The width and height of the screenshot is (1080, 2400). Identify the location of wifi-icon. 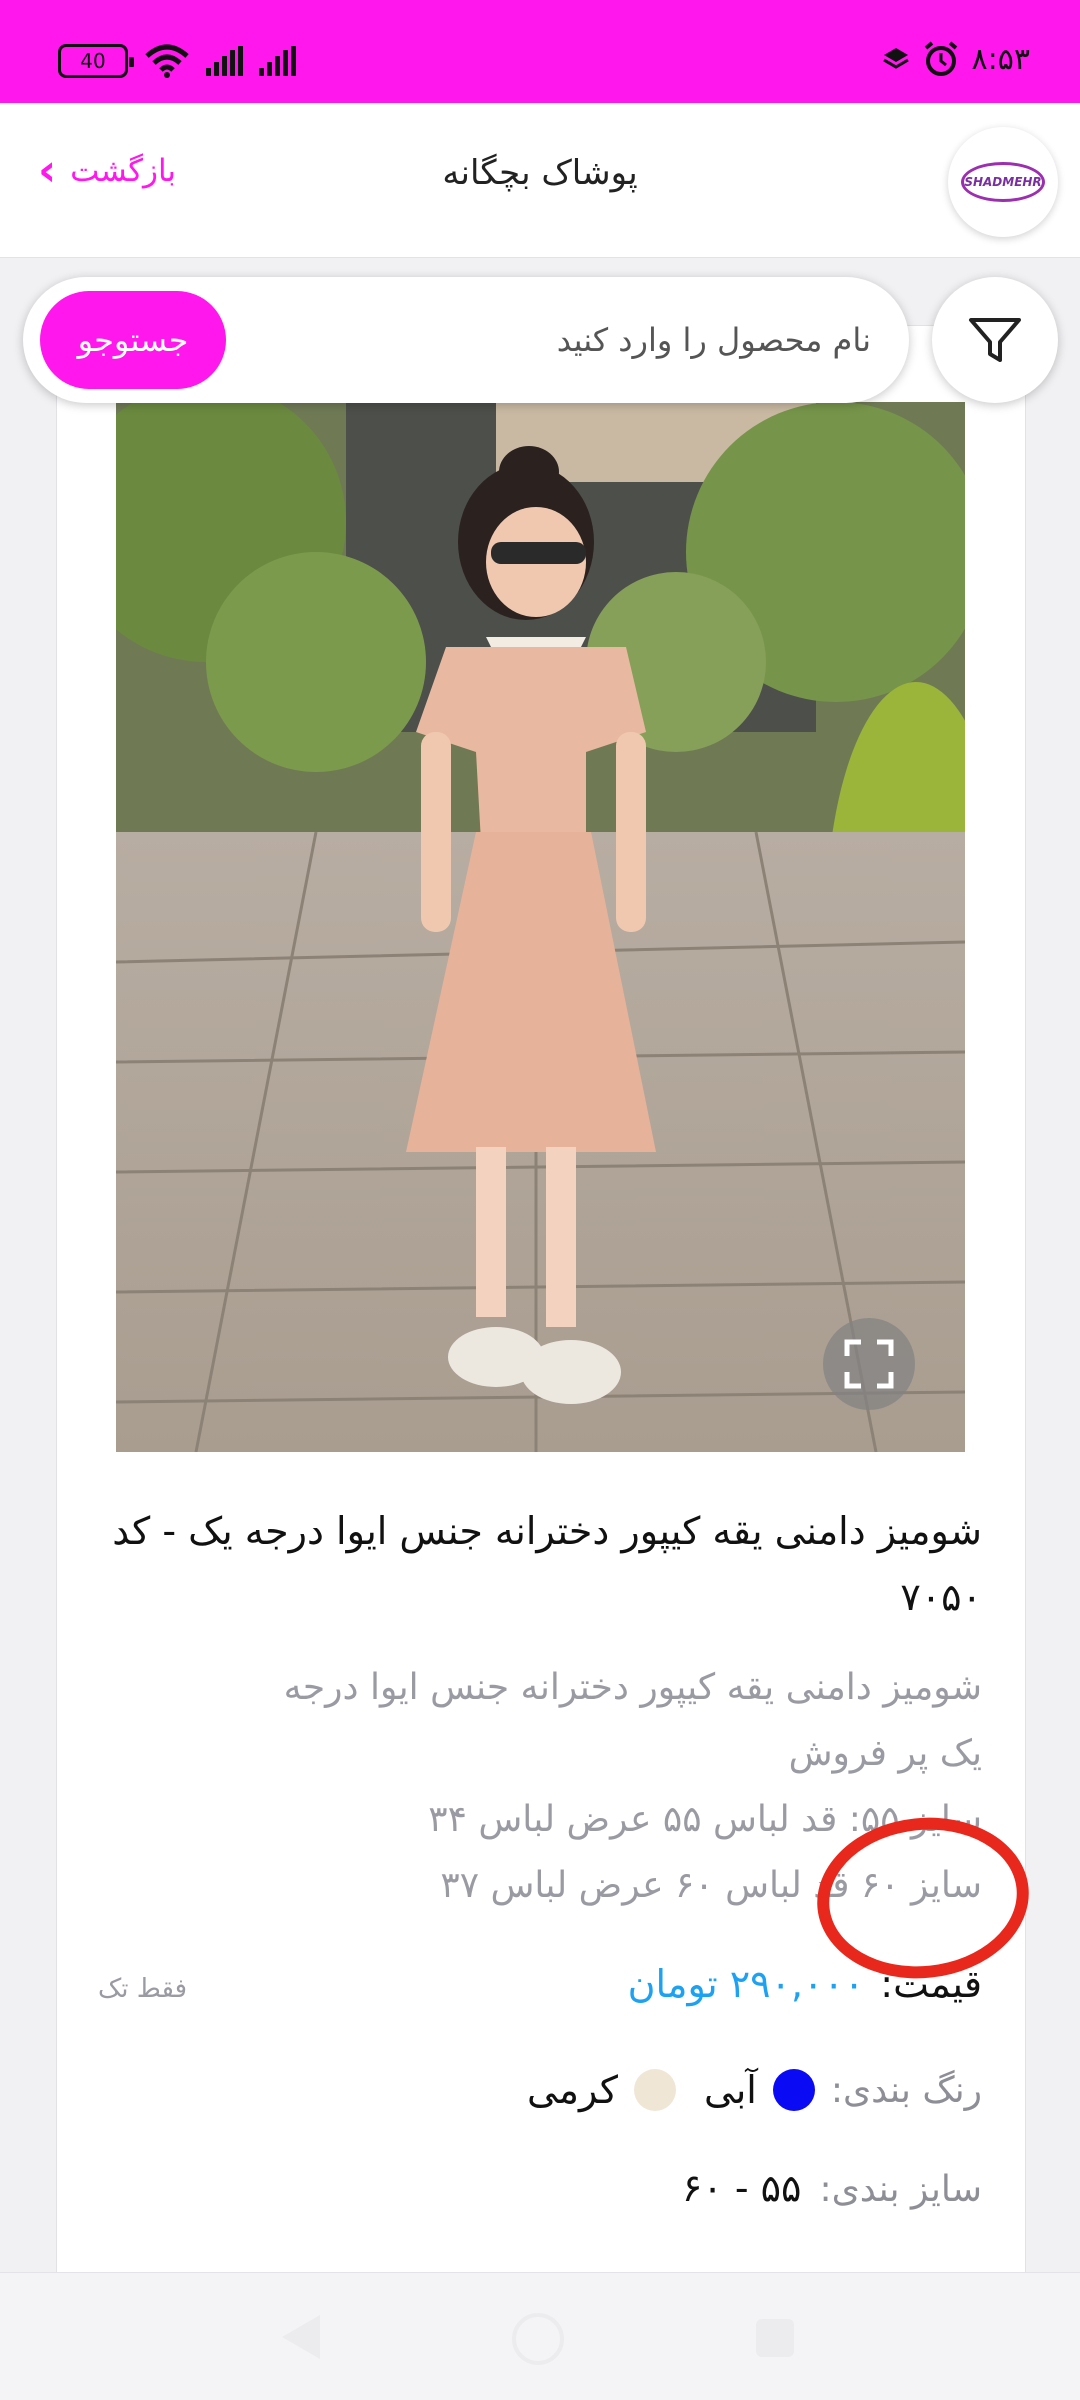
(167, 61).